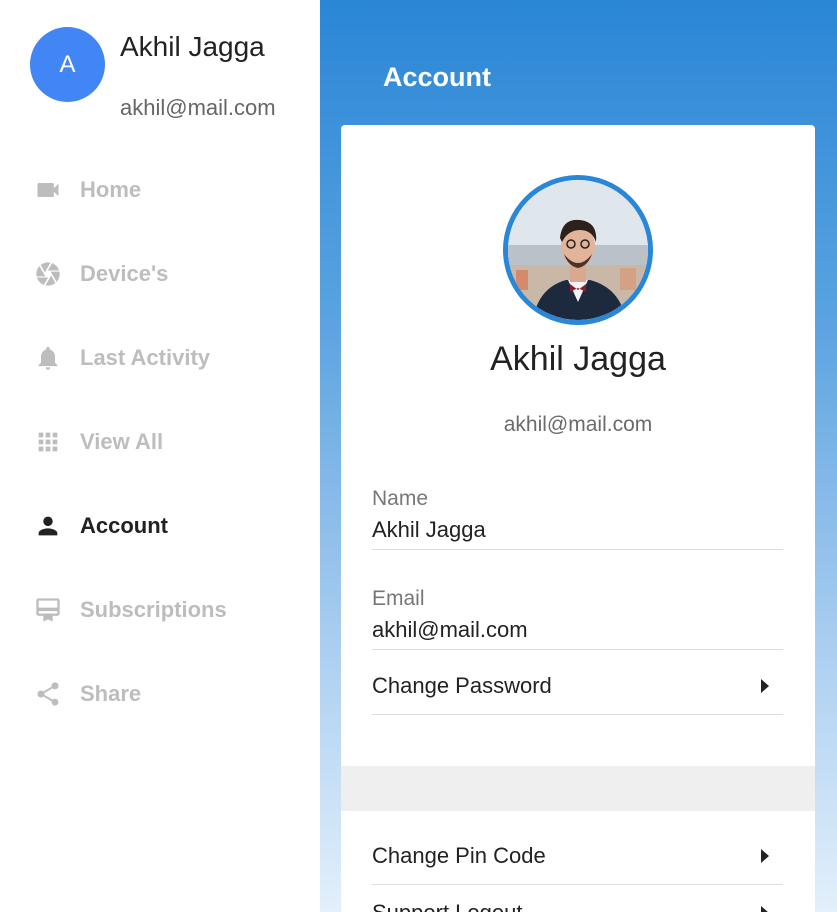 The height and width of the screenshot is (912, 837). I want to click on support-logout-label: Support Logout, so click(447, 906).